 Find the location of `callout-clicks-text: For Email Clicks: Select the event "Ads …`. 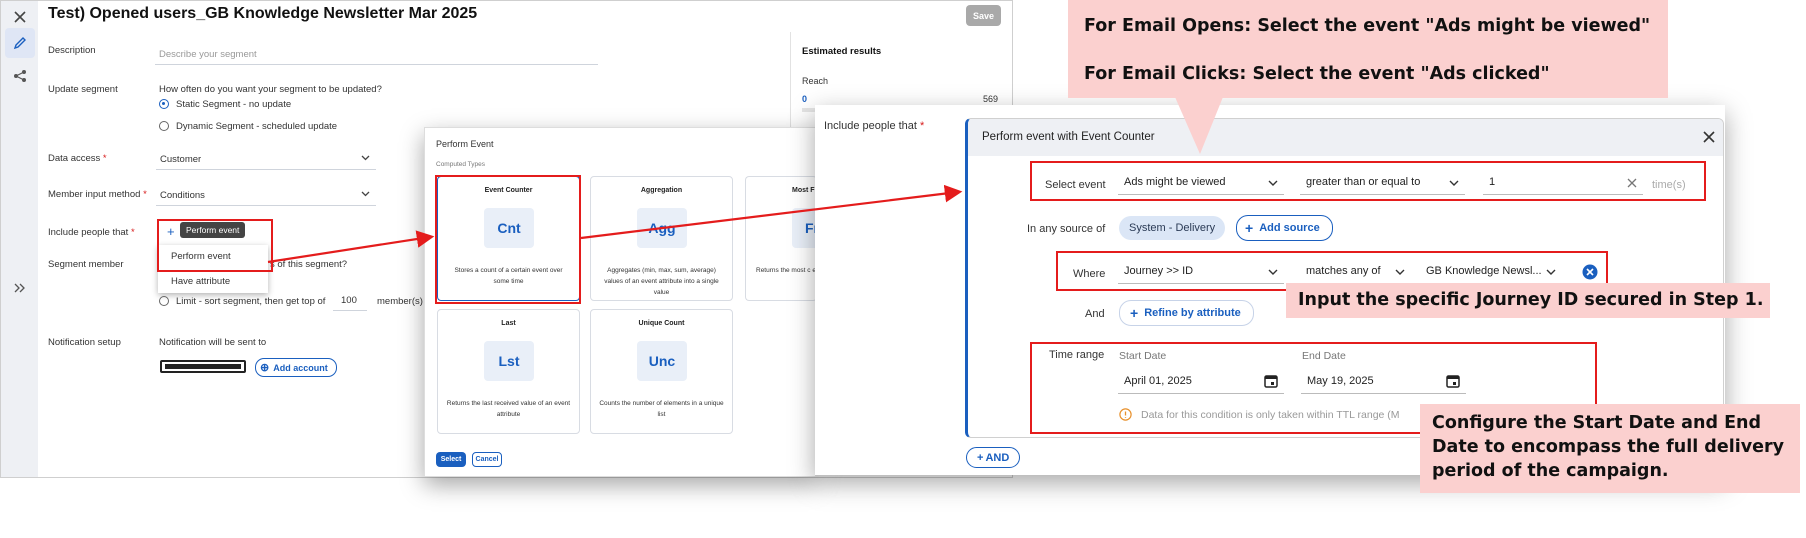

callout-clicks-text: For Email Clicks: Select the event "Ads … is located at coordinates (1317, 74).